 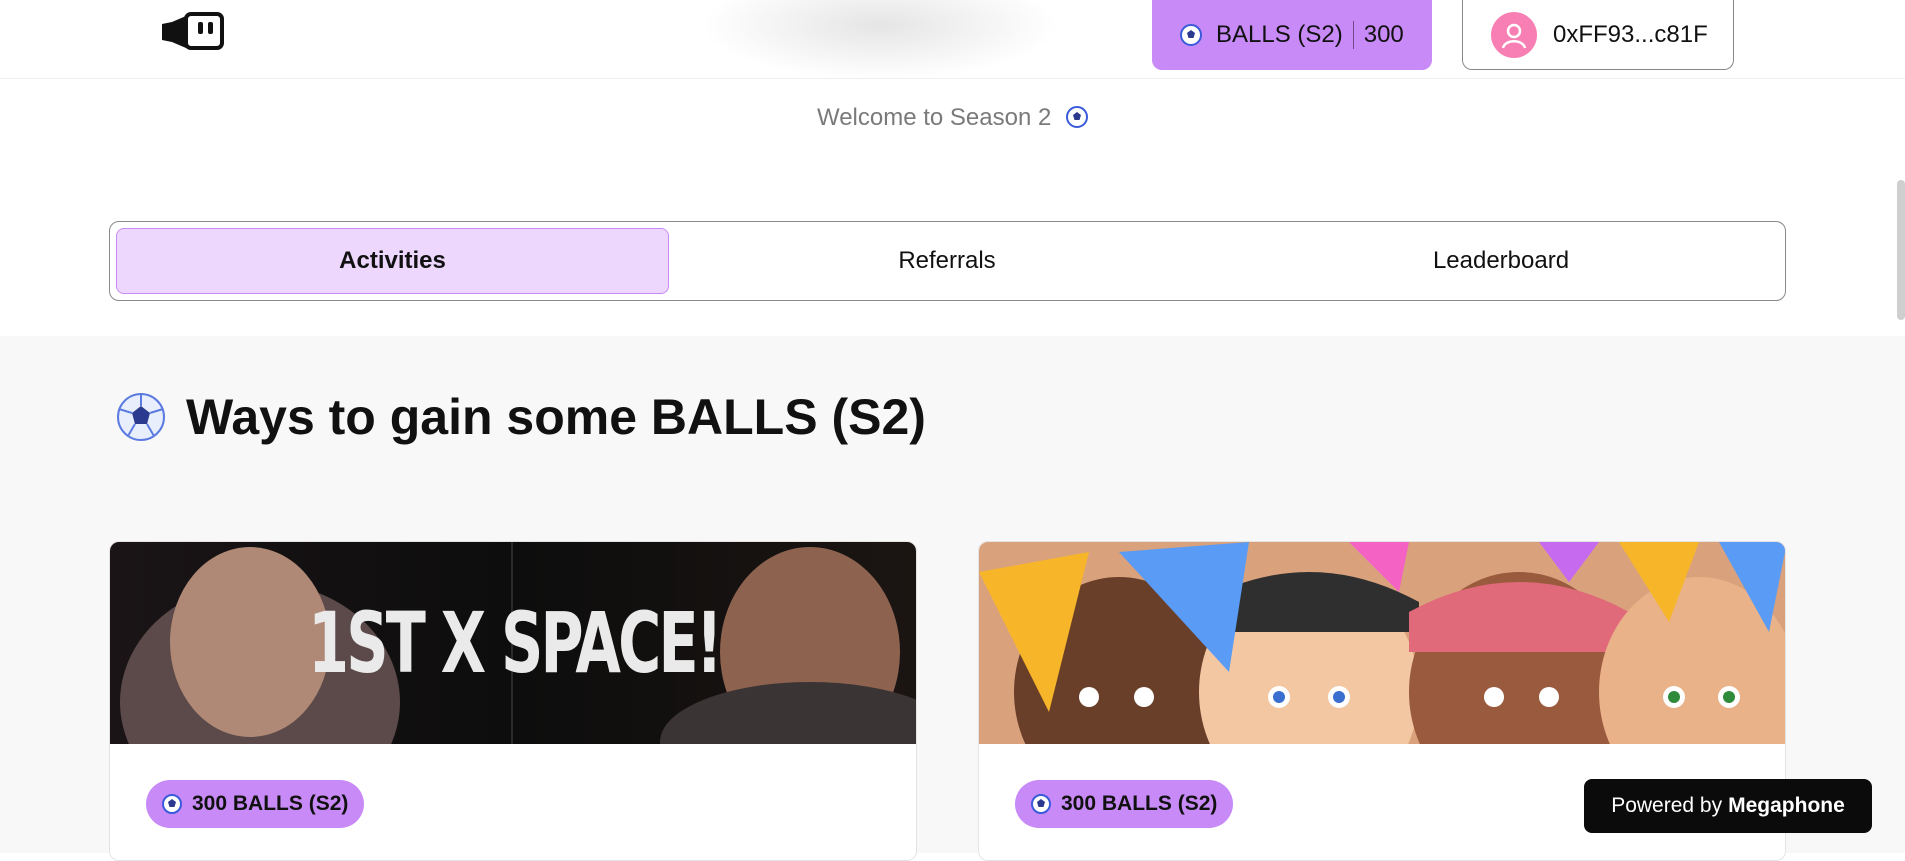 I want to click on tab-referrals: Referrals, so click(x=947, y=261).